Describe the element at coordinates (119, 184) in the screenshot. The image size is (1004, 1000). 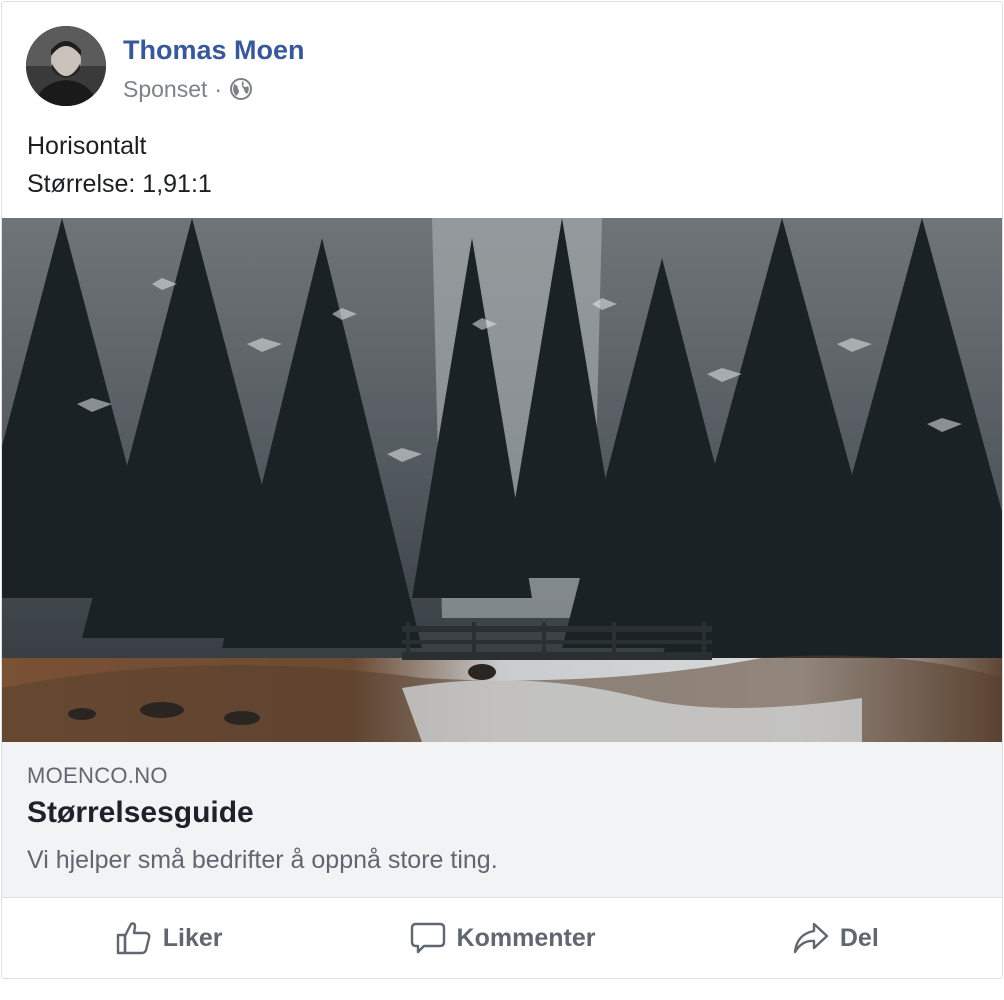
I see `post-text-line: Størrelse: 1,91:1` at that location.